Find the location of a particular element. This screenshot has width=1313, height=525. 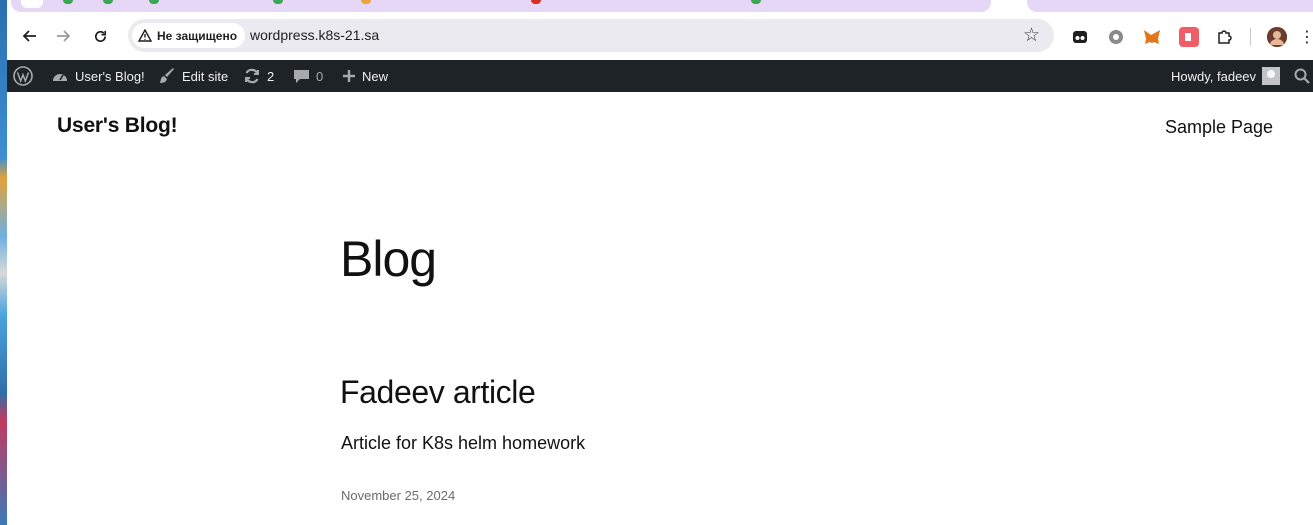

browser-toolbar: Не защищено wordpress.k8s-21.sa ☆ ⋮ is located at coordinates (660, 36).